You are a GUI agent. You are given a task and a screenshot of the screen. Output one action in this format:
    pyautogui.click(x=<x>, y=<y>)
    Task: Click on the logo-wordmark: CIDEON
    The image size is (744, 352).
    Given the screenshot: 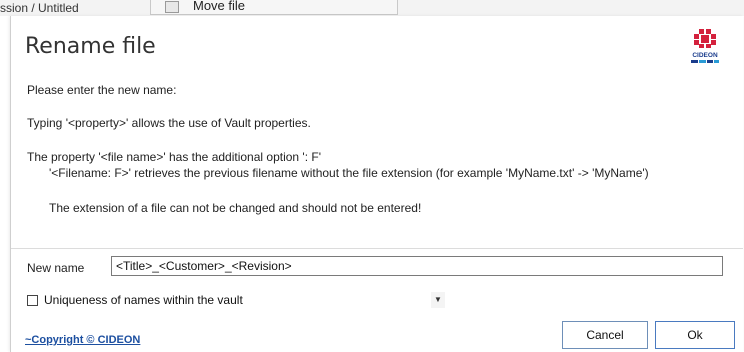 What is the action you would take?
    pyautogui.click(x=705, y=55)
    